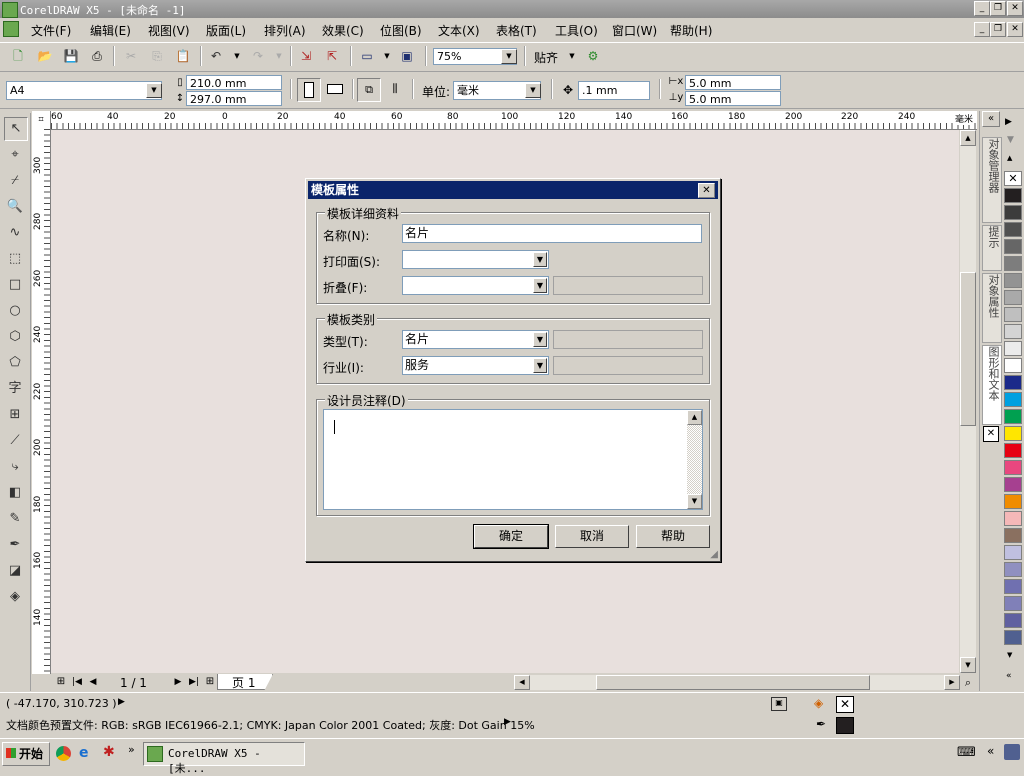 Image resolution: width=1024 pixels, height=776 pixels. What do you see at coordinates (387, 56) in the screenshot?
I see `launcher-dropdown-icon: ▼` at bounding box center [387, 56].